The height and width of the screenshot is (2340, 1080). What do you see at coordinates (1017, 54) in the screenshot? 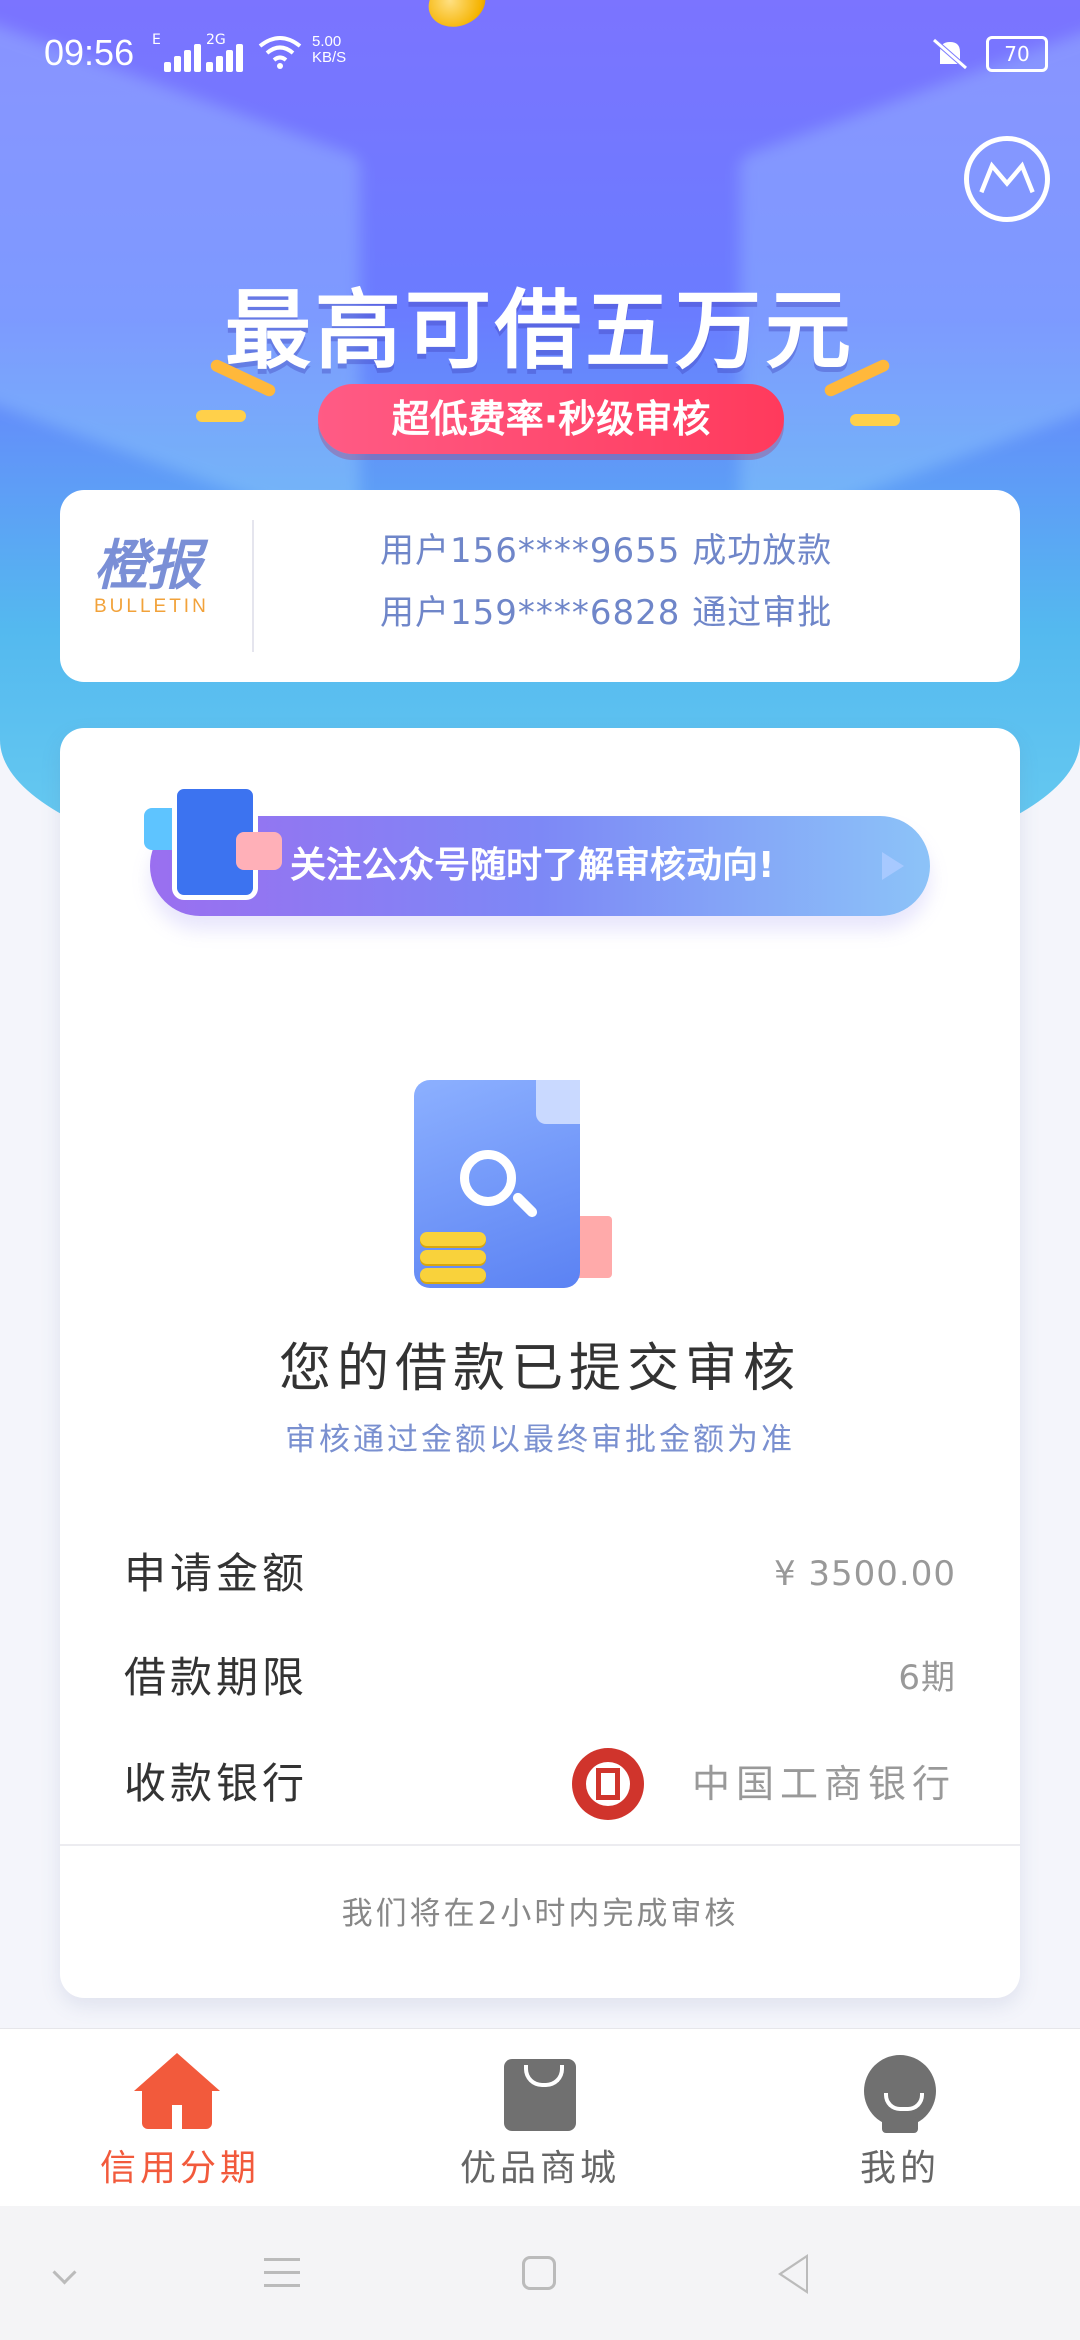
I see `battery-indicator: 70` at bounding box center [1017, 54].